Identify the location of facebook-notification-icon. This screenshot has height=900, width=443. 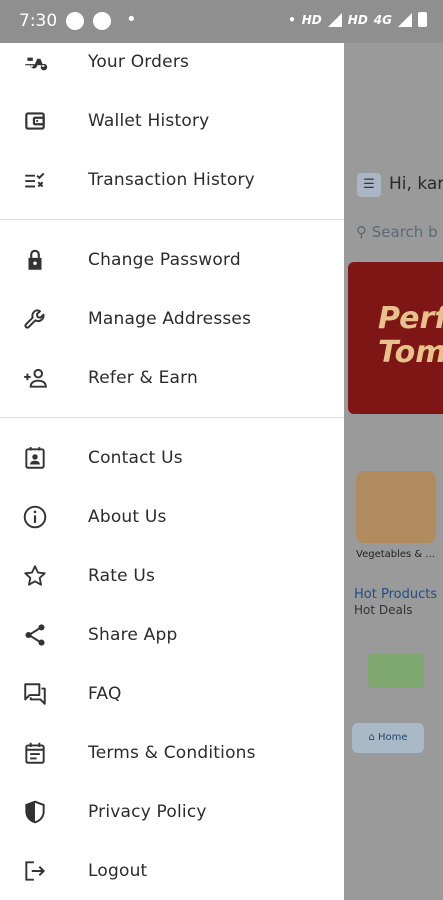
(102, 21).